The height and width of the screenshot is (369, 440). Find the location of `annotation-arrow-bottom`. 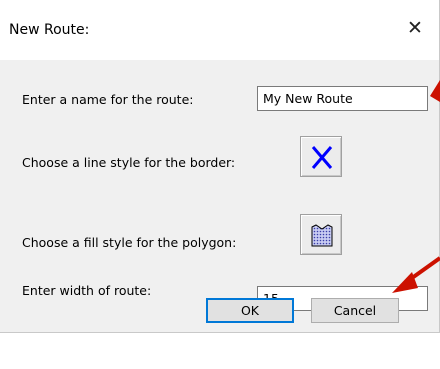

annotation-arrow-bottom is located at coordinates (416, 274).